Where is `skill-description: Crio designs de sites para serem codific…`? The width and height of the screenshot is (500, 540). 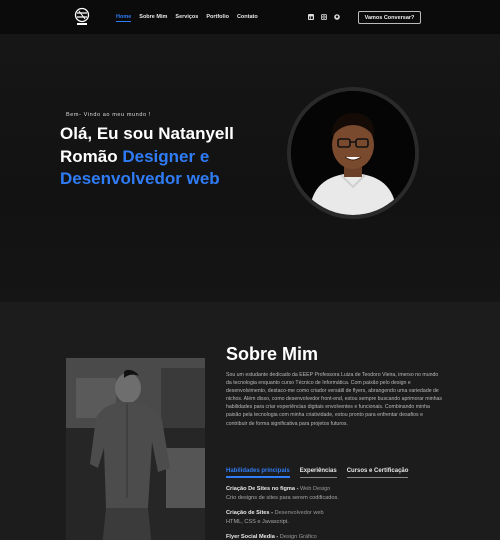 skill-description: Crio designs de sites para serem codific… is located at coordinates (282, 498).